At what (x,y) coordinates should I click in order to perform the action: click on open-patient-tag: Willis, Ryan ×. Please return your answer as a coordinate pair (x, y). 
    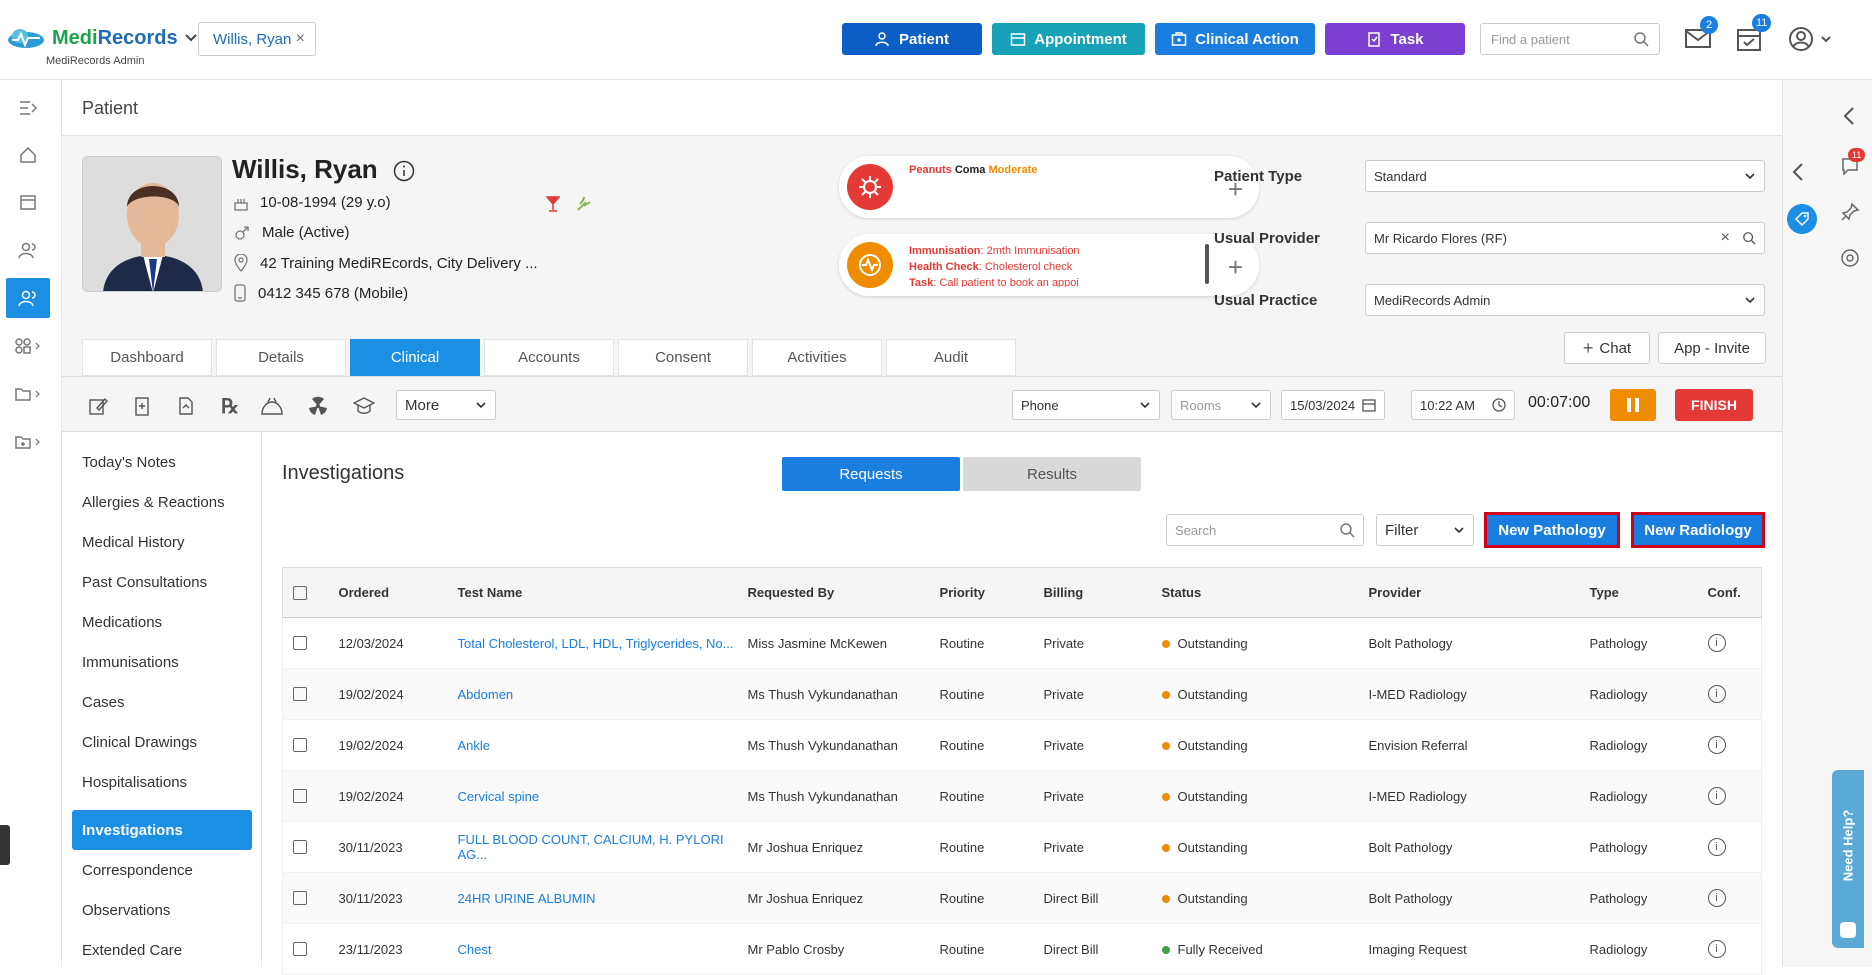
    Looking at the image, I should click on (257, 39).